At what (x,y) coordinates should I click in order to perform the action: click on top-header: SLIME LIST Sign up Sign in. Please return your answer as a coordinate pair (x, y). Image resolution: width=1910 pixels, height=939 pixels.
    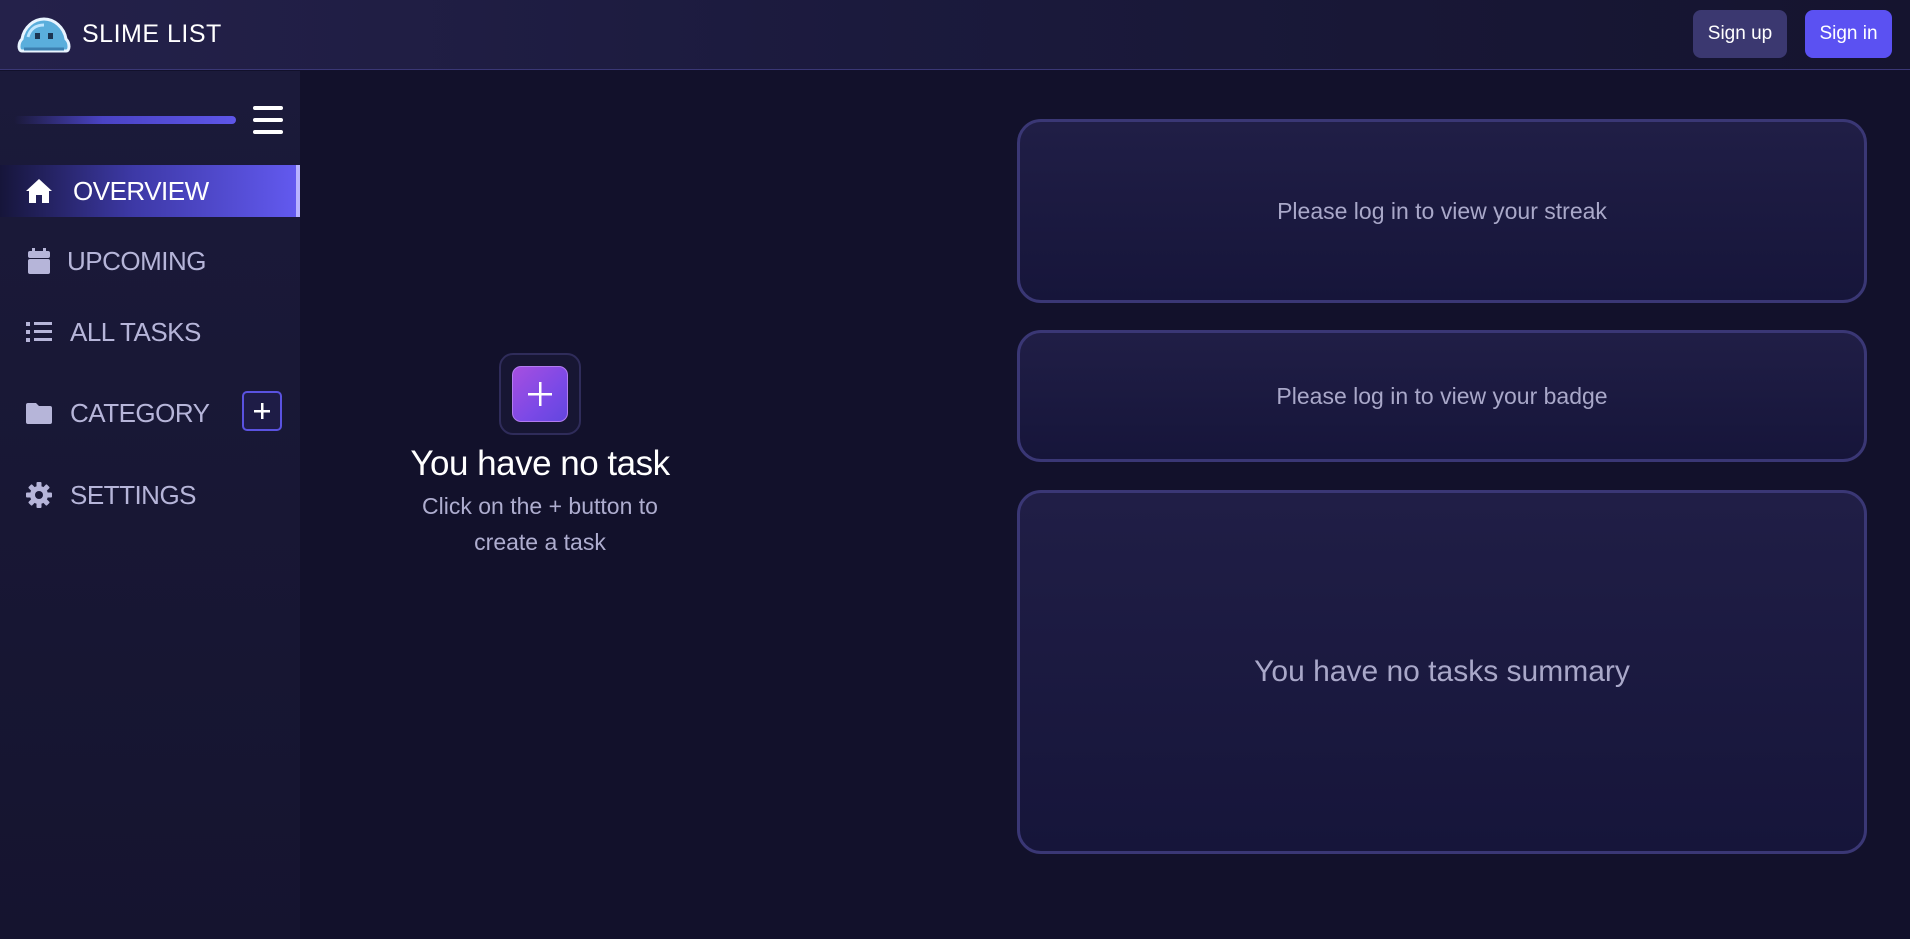
    Looking at the image, I should click on (955, 35).